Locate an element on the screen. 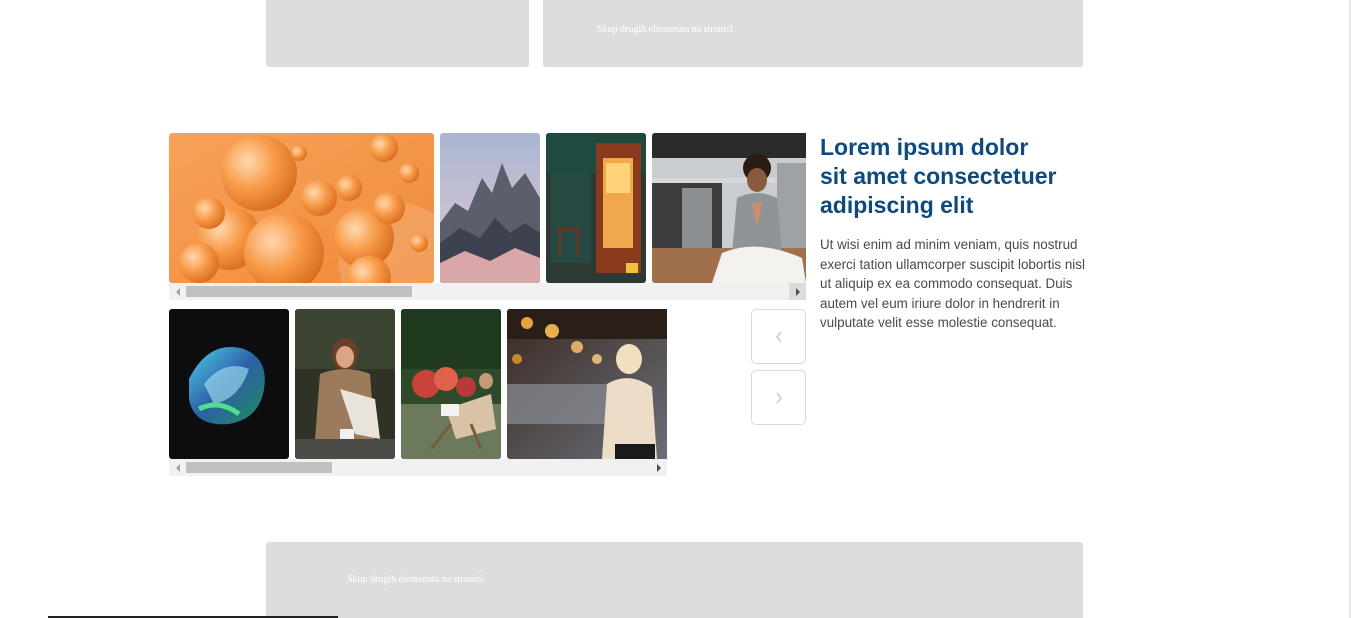 This screenshot has height=618, width=1351. gallery-image-abstract-3d-shape is located at coordinates (229, 384).